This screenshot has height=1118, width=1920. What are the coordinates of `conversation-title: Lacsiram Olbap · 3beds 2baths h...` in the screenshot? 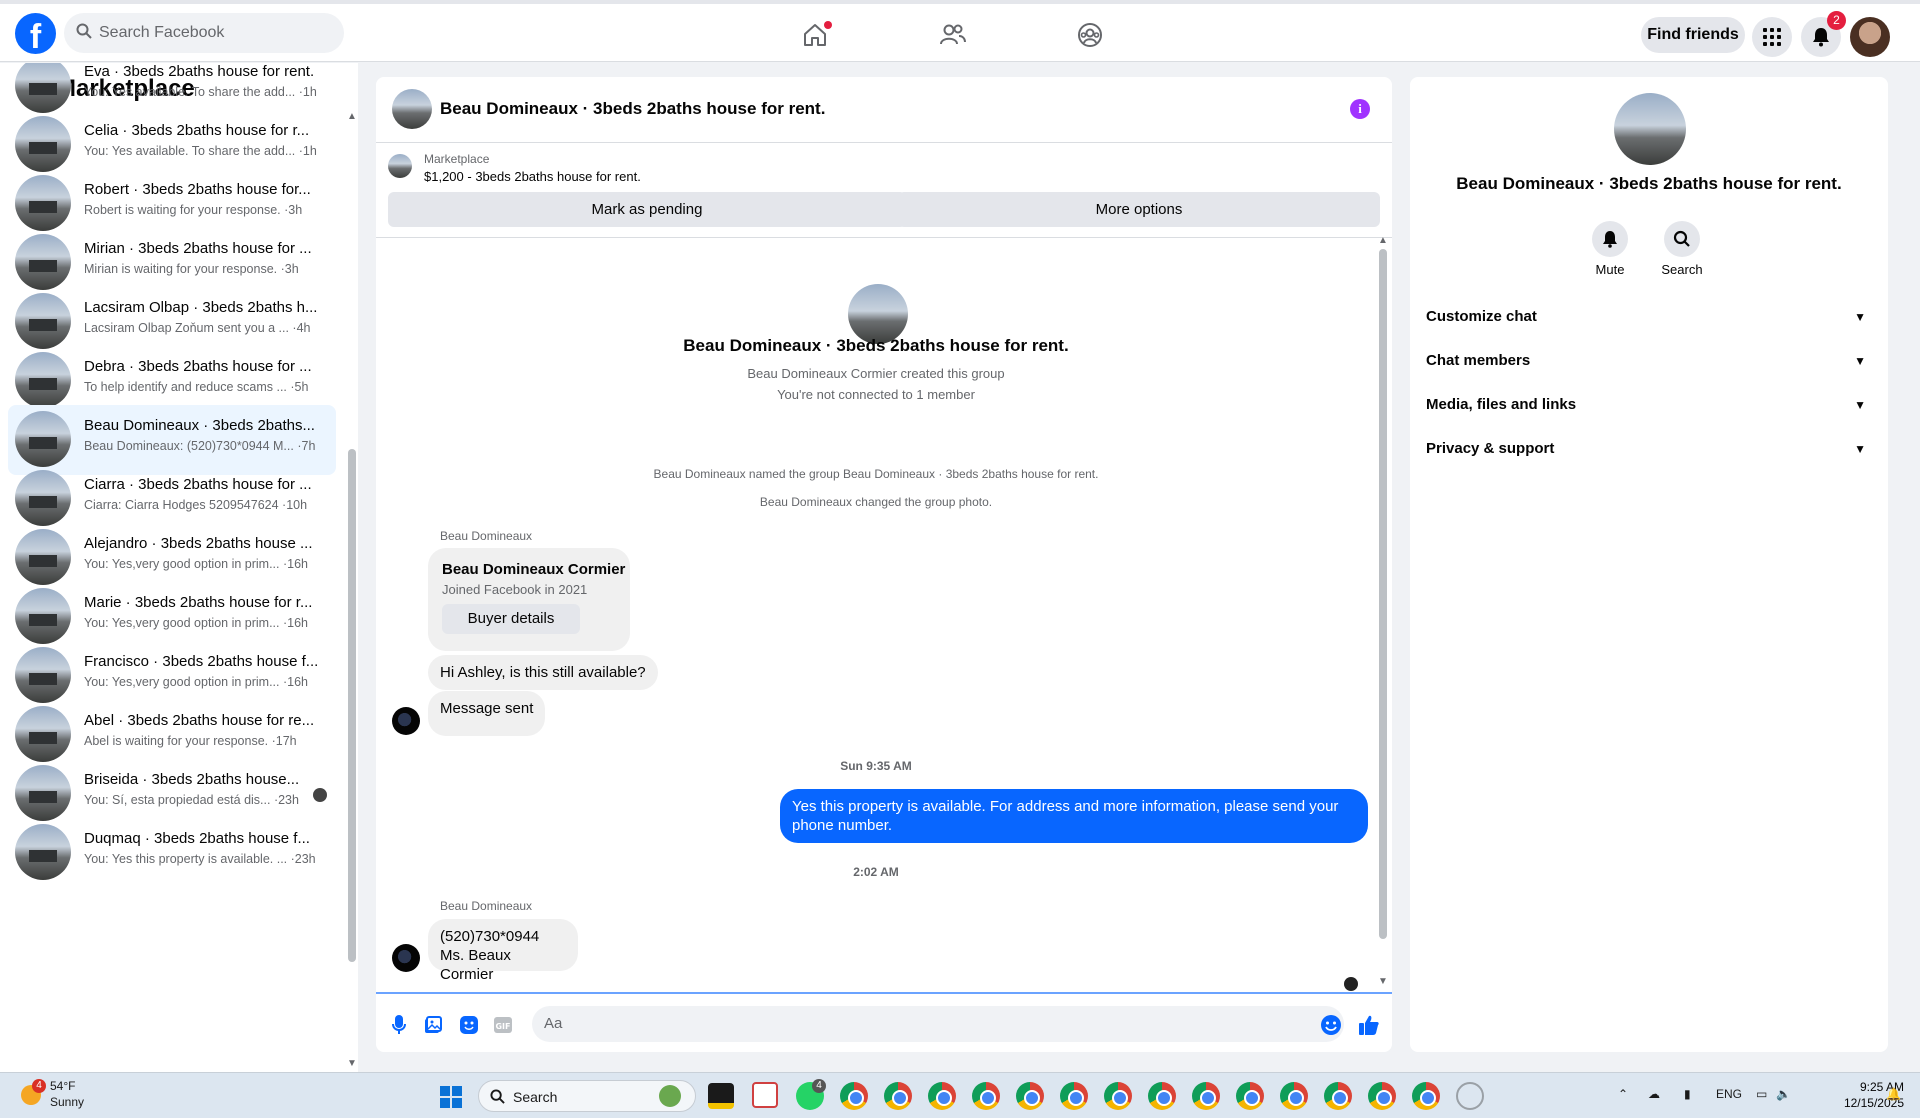 It's located at (201, 307).